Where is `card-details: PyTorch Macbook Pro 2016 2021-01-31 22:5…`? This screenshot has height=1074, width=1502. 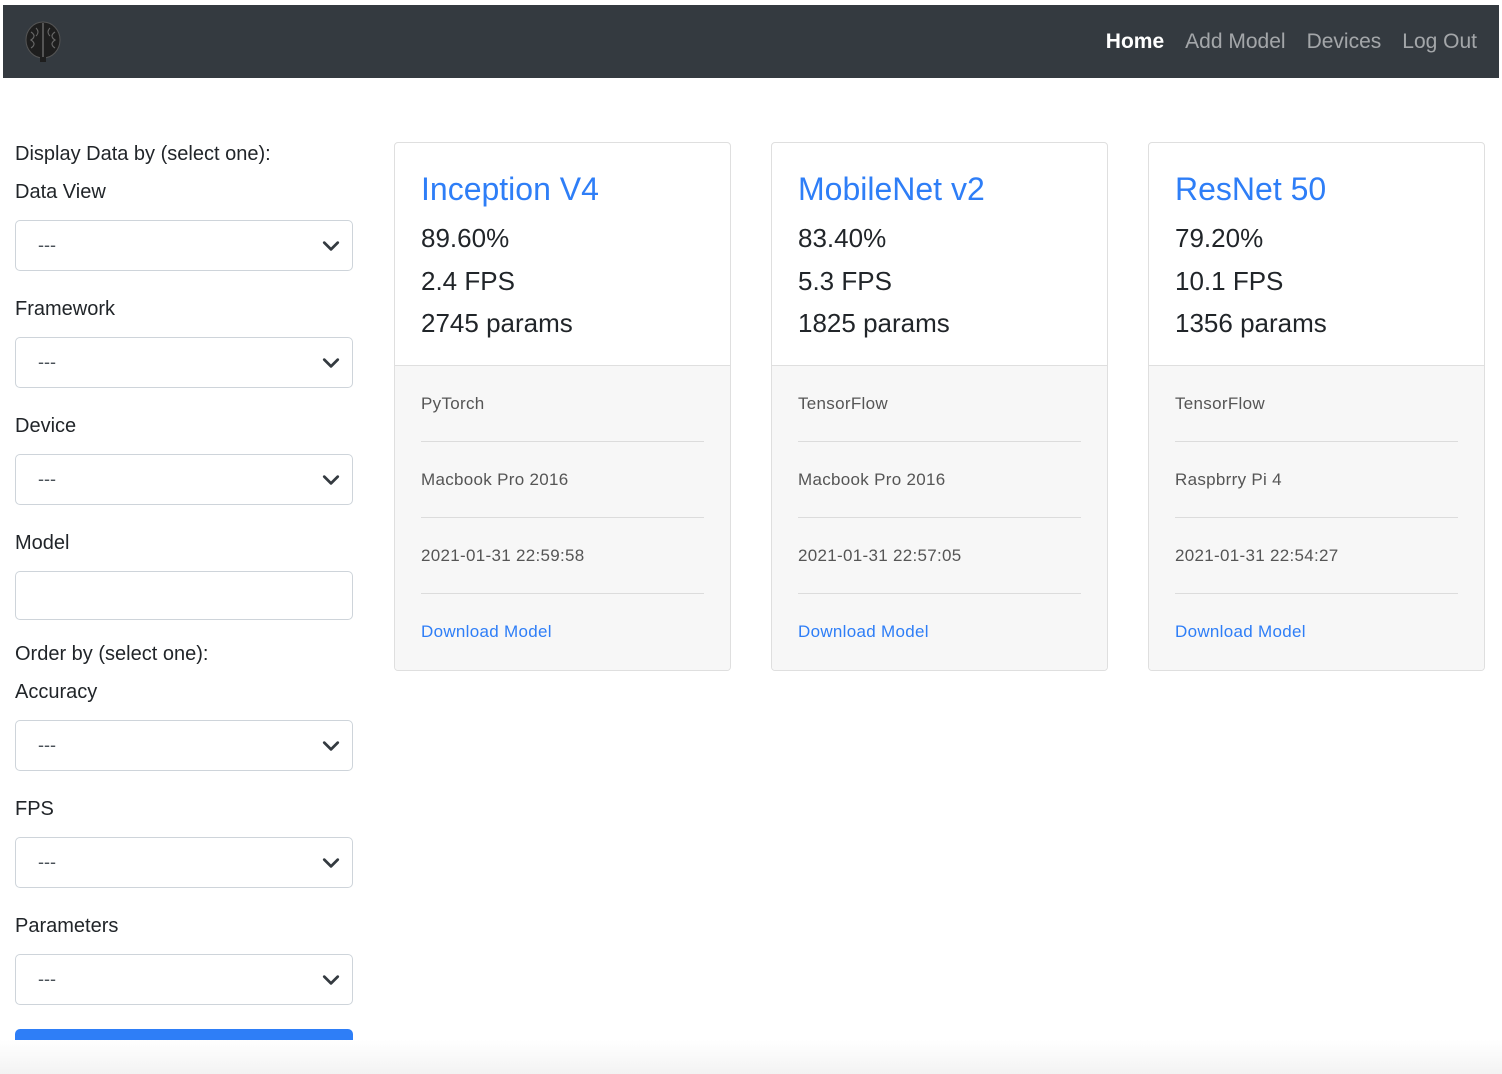 card-details: PyTorch Macbook Pro 2016 2021-01-31 22:5… is located at coordinates (562, 518).